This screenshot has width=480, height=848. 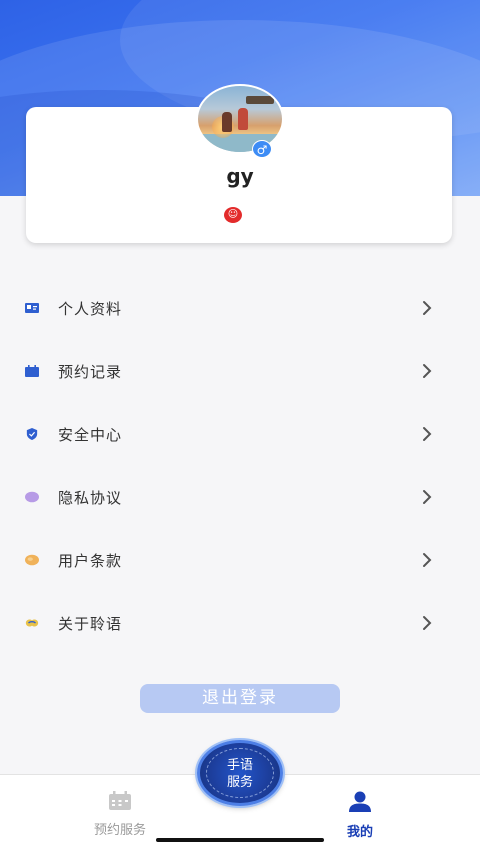 I want to click on menu-item-label: 用户条款, so click(x=90, y=561).